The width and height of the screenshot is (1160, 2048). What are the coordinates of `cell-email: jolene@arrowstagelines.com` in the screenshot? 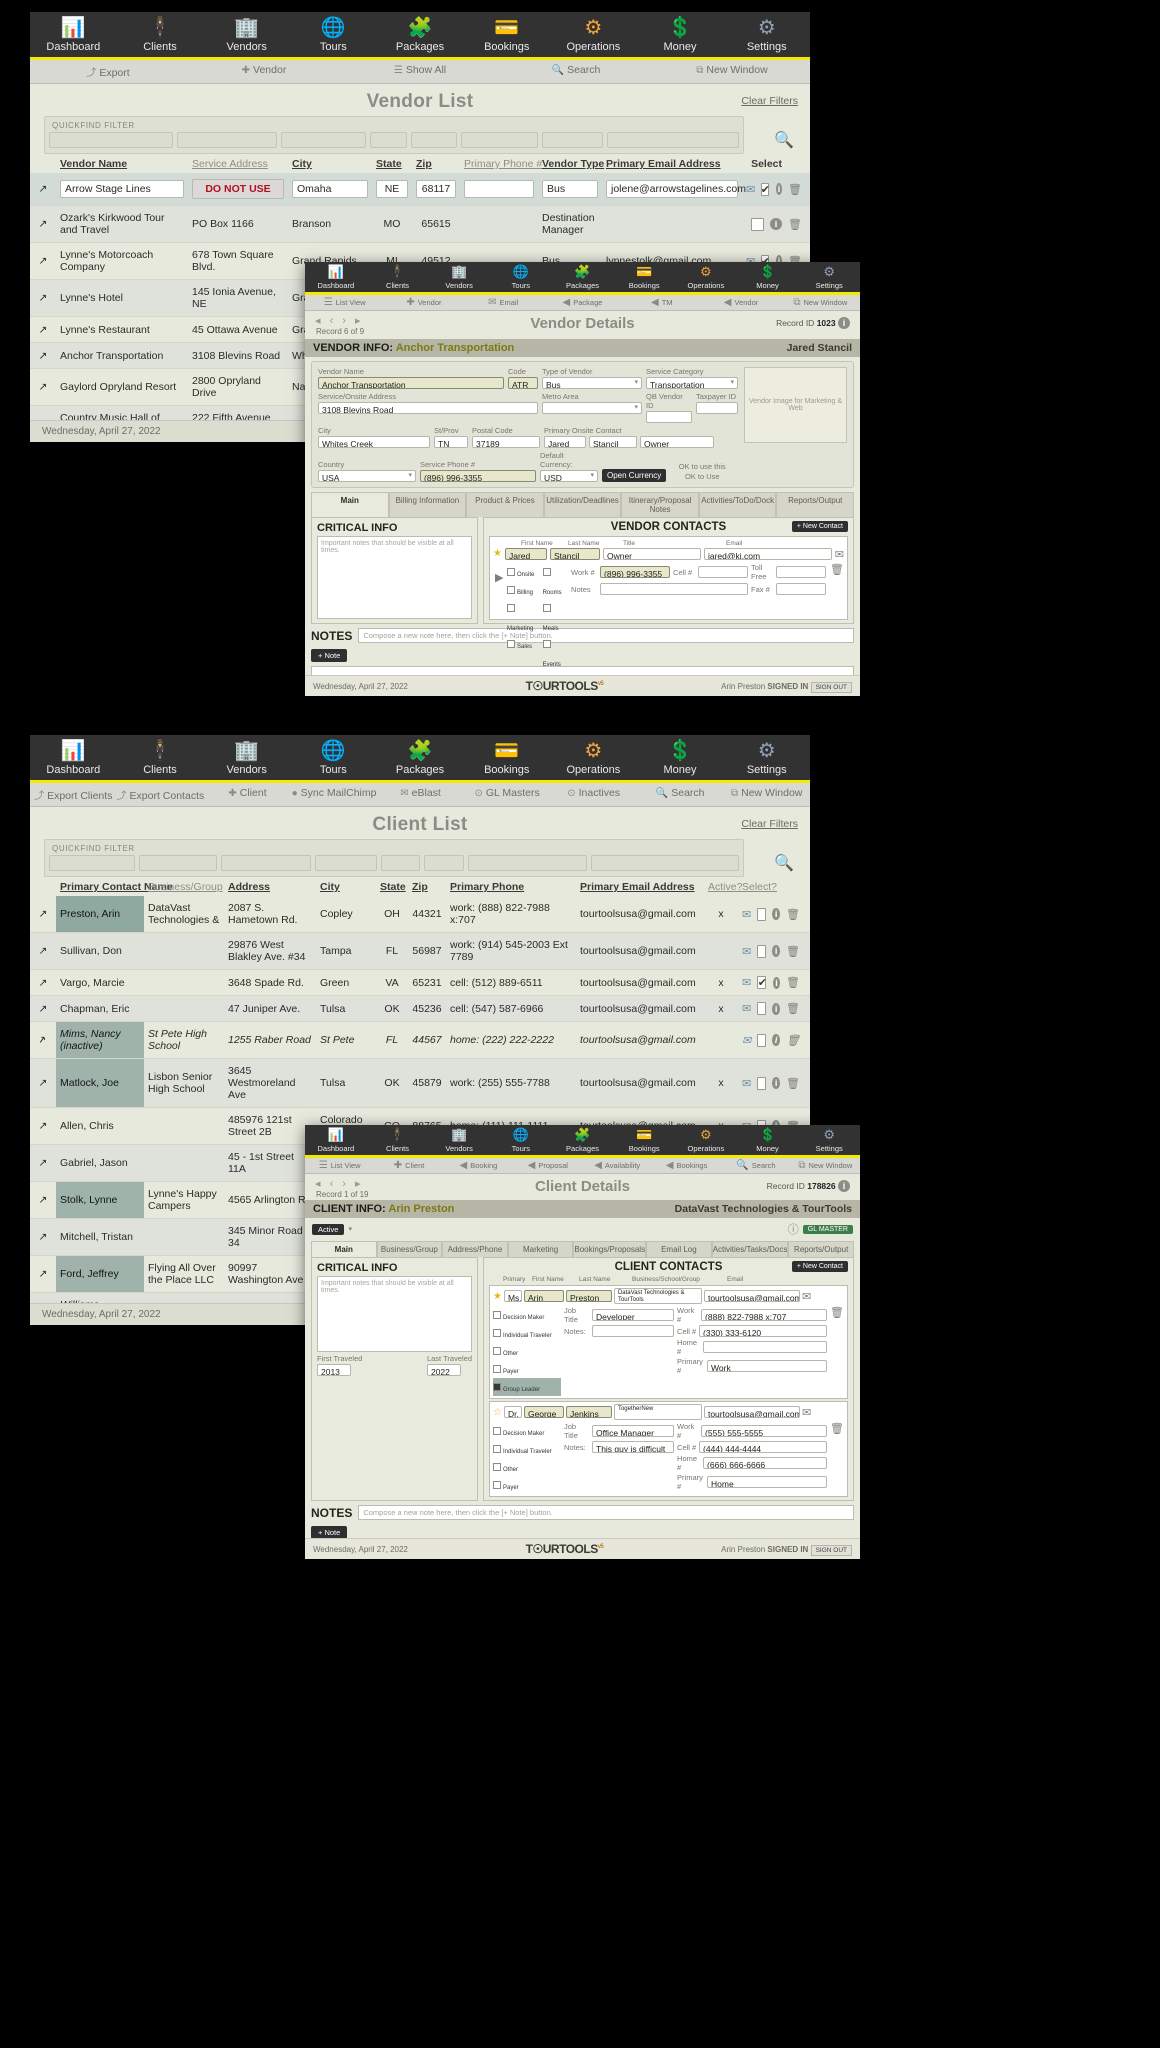 It's located at (674, 189).